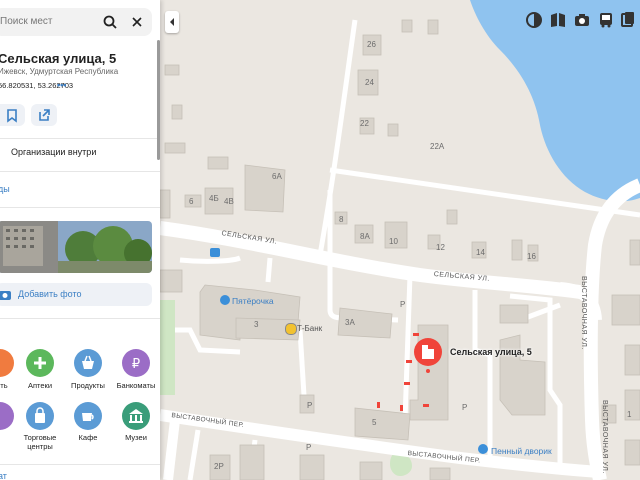  I want to click on vertical-street-left, so click(171, 449).